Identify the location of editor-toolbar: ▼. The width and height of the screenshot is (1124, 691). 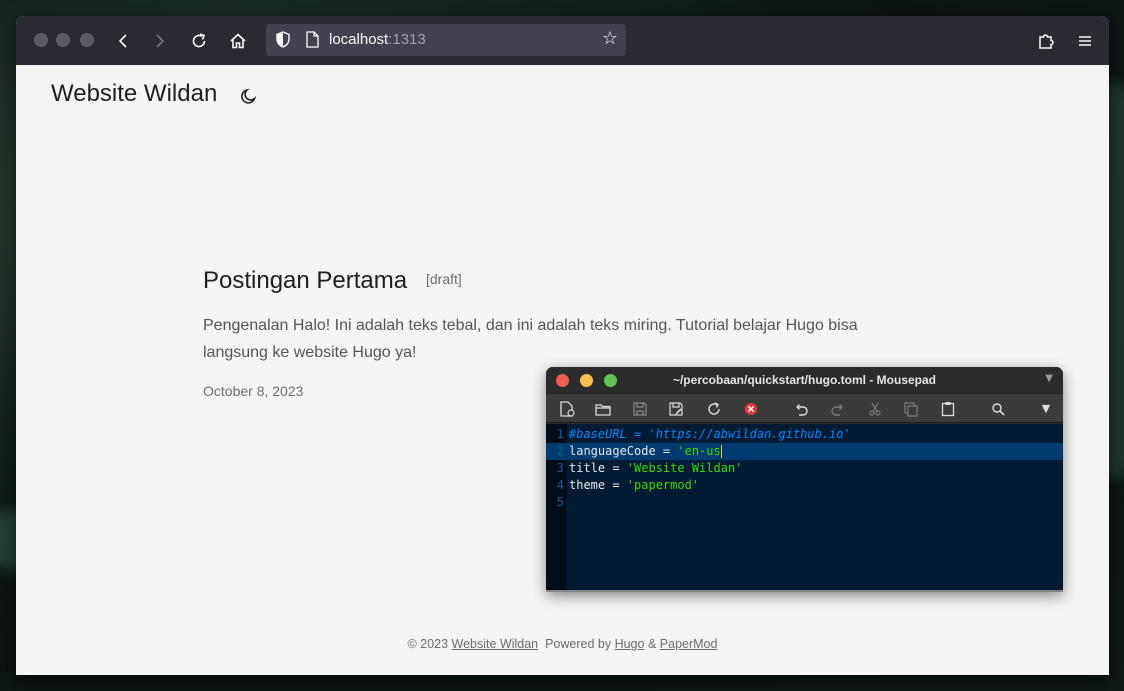
(804, 408).